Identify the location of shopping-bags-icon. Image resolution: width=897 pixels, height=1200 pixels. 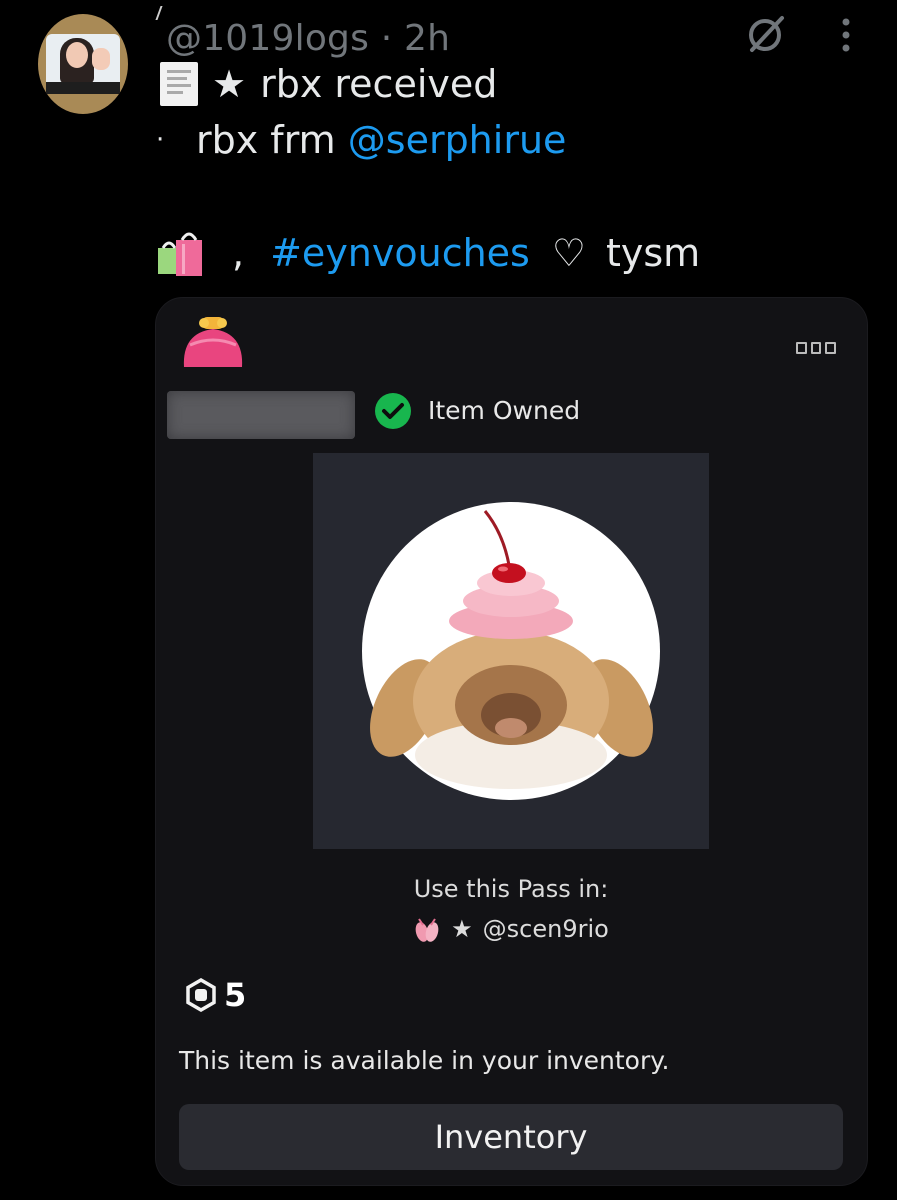
(180, 254).